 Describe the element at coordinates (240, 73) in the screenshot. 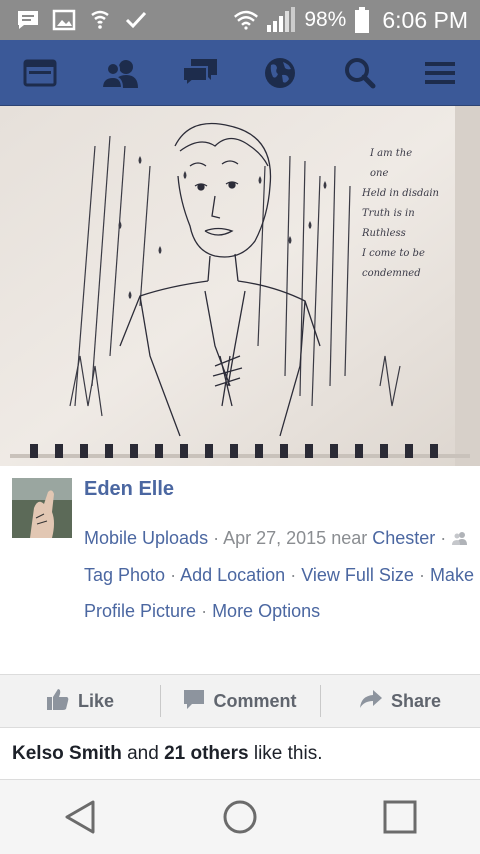

I see `facebook-top-nav` at that location.